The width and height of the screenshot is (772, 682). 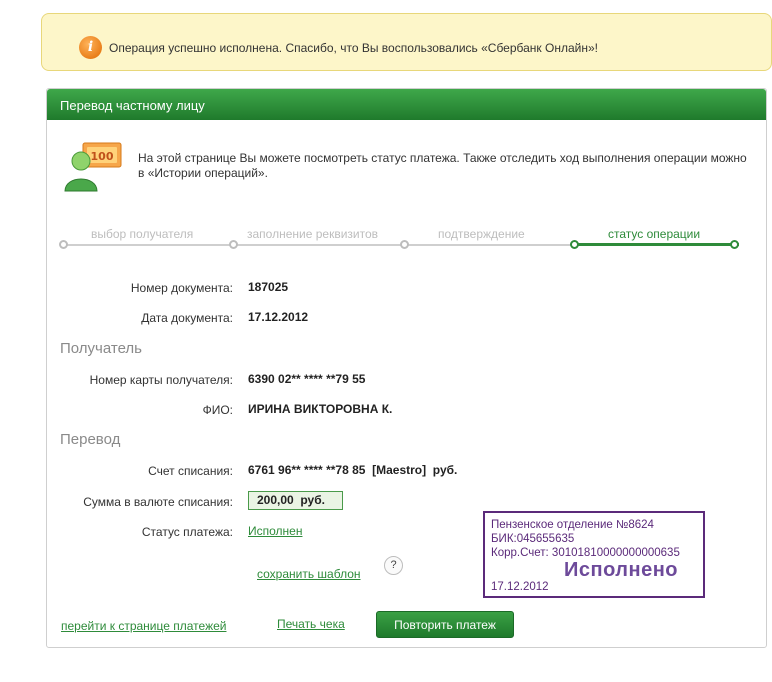 What do you see at coordinates (158, 502) in the screenshot?
I see `amount-label: Сумма в валюте списания:` at bounding box center [158, 502].